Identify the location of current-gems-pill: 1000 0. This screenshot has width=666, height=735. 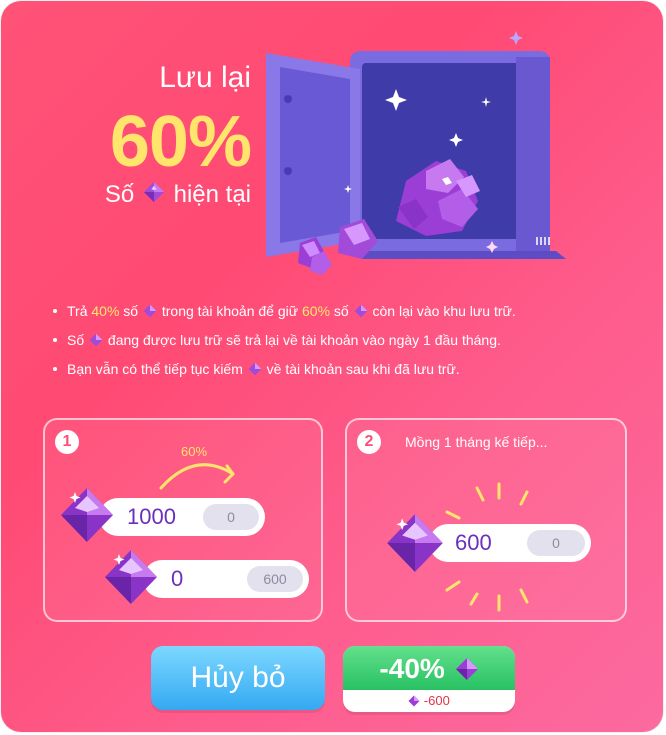
(182, 517).